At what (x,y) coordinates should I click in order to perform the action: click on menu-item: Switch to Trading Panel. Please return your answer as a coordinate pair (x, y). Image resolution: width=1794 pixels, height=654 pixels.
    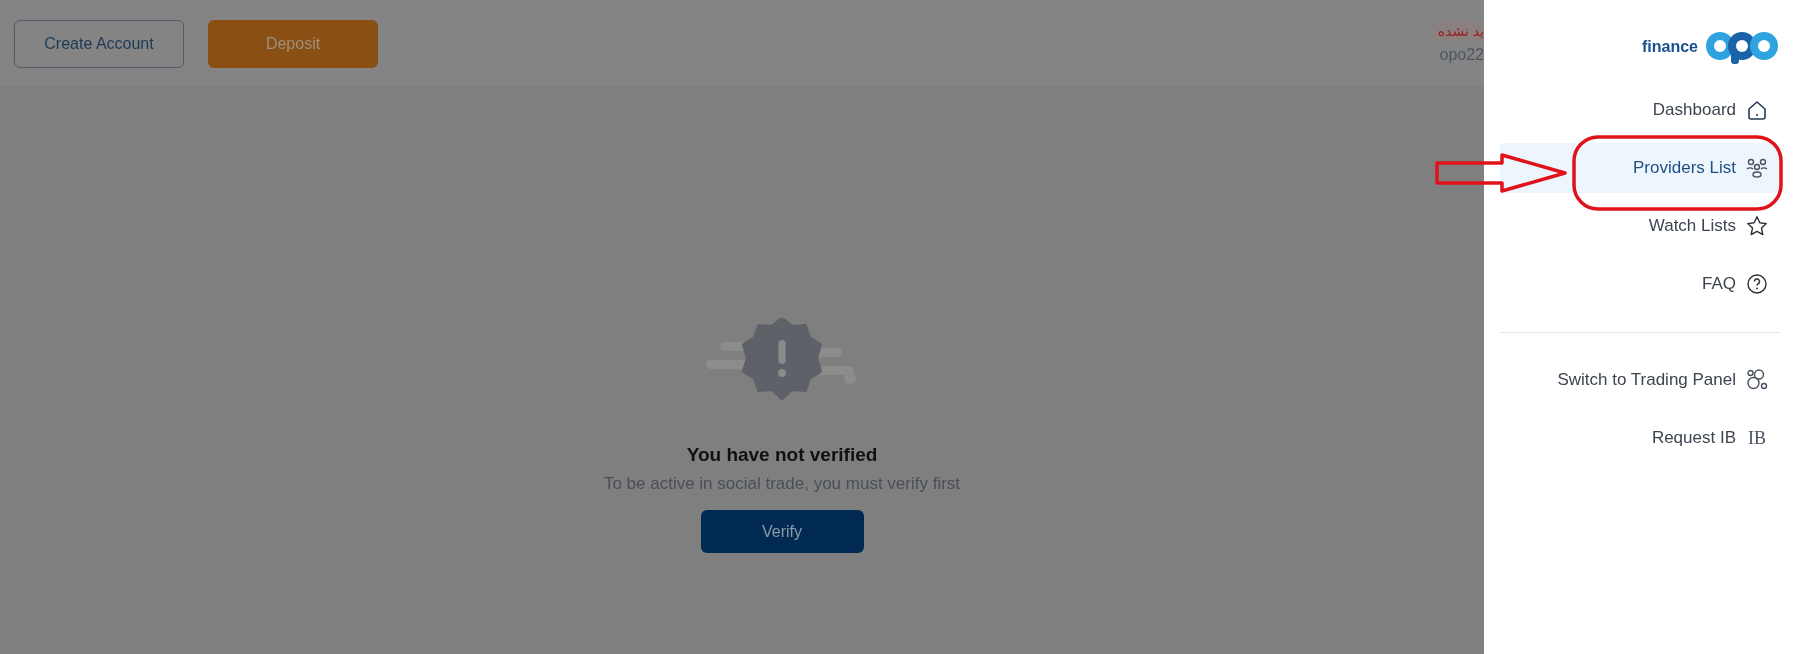
    Looking at the image, I should click on (1640, 380).